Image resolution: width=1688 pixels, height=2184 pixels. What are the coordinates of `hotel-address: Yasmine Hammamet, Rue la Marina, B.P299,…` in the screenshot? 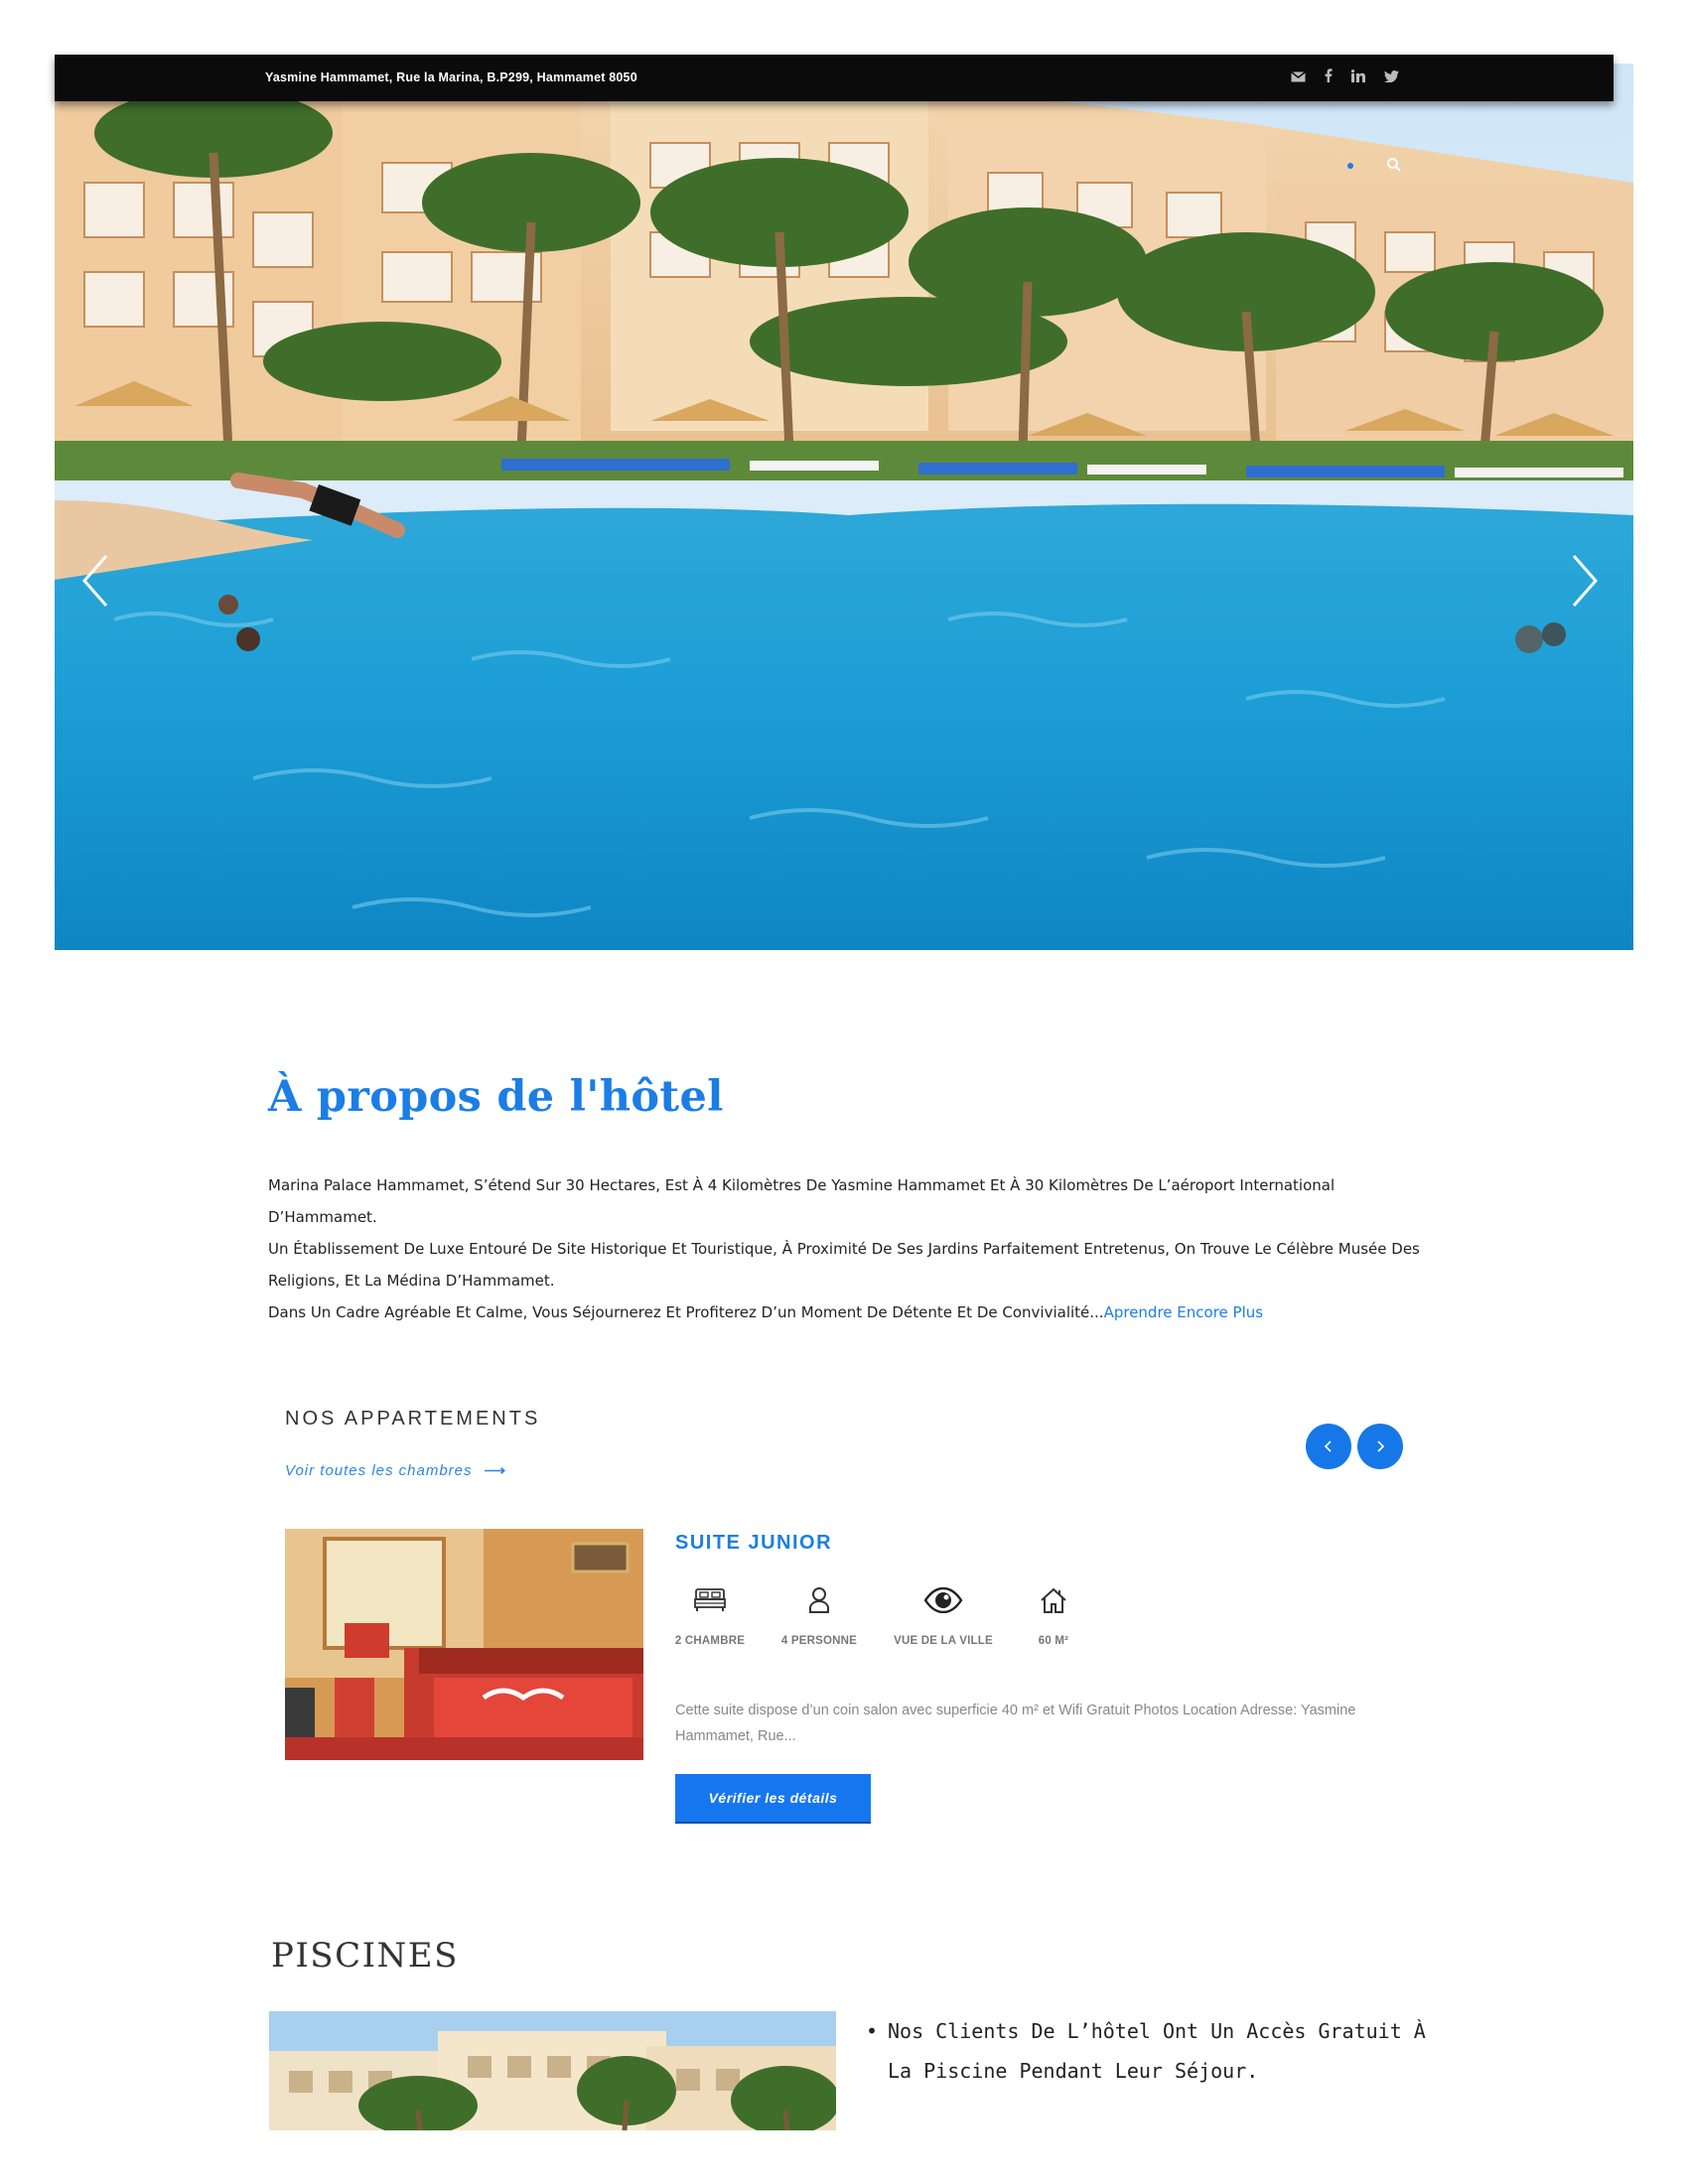 It's located at (451, 77).